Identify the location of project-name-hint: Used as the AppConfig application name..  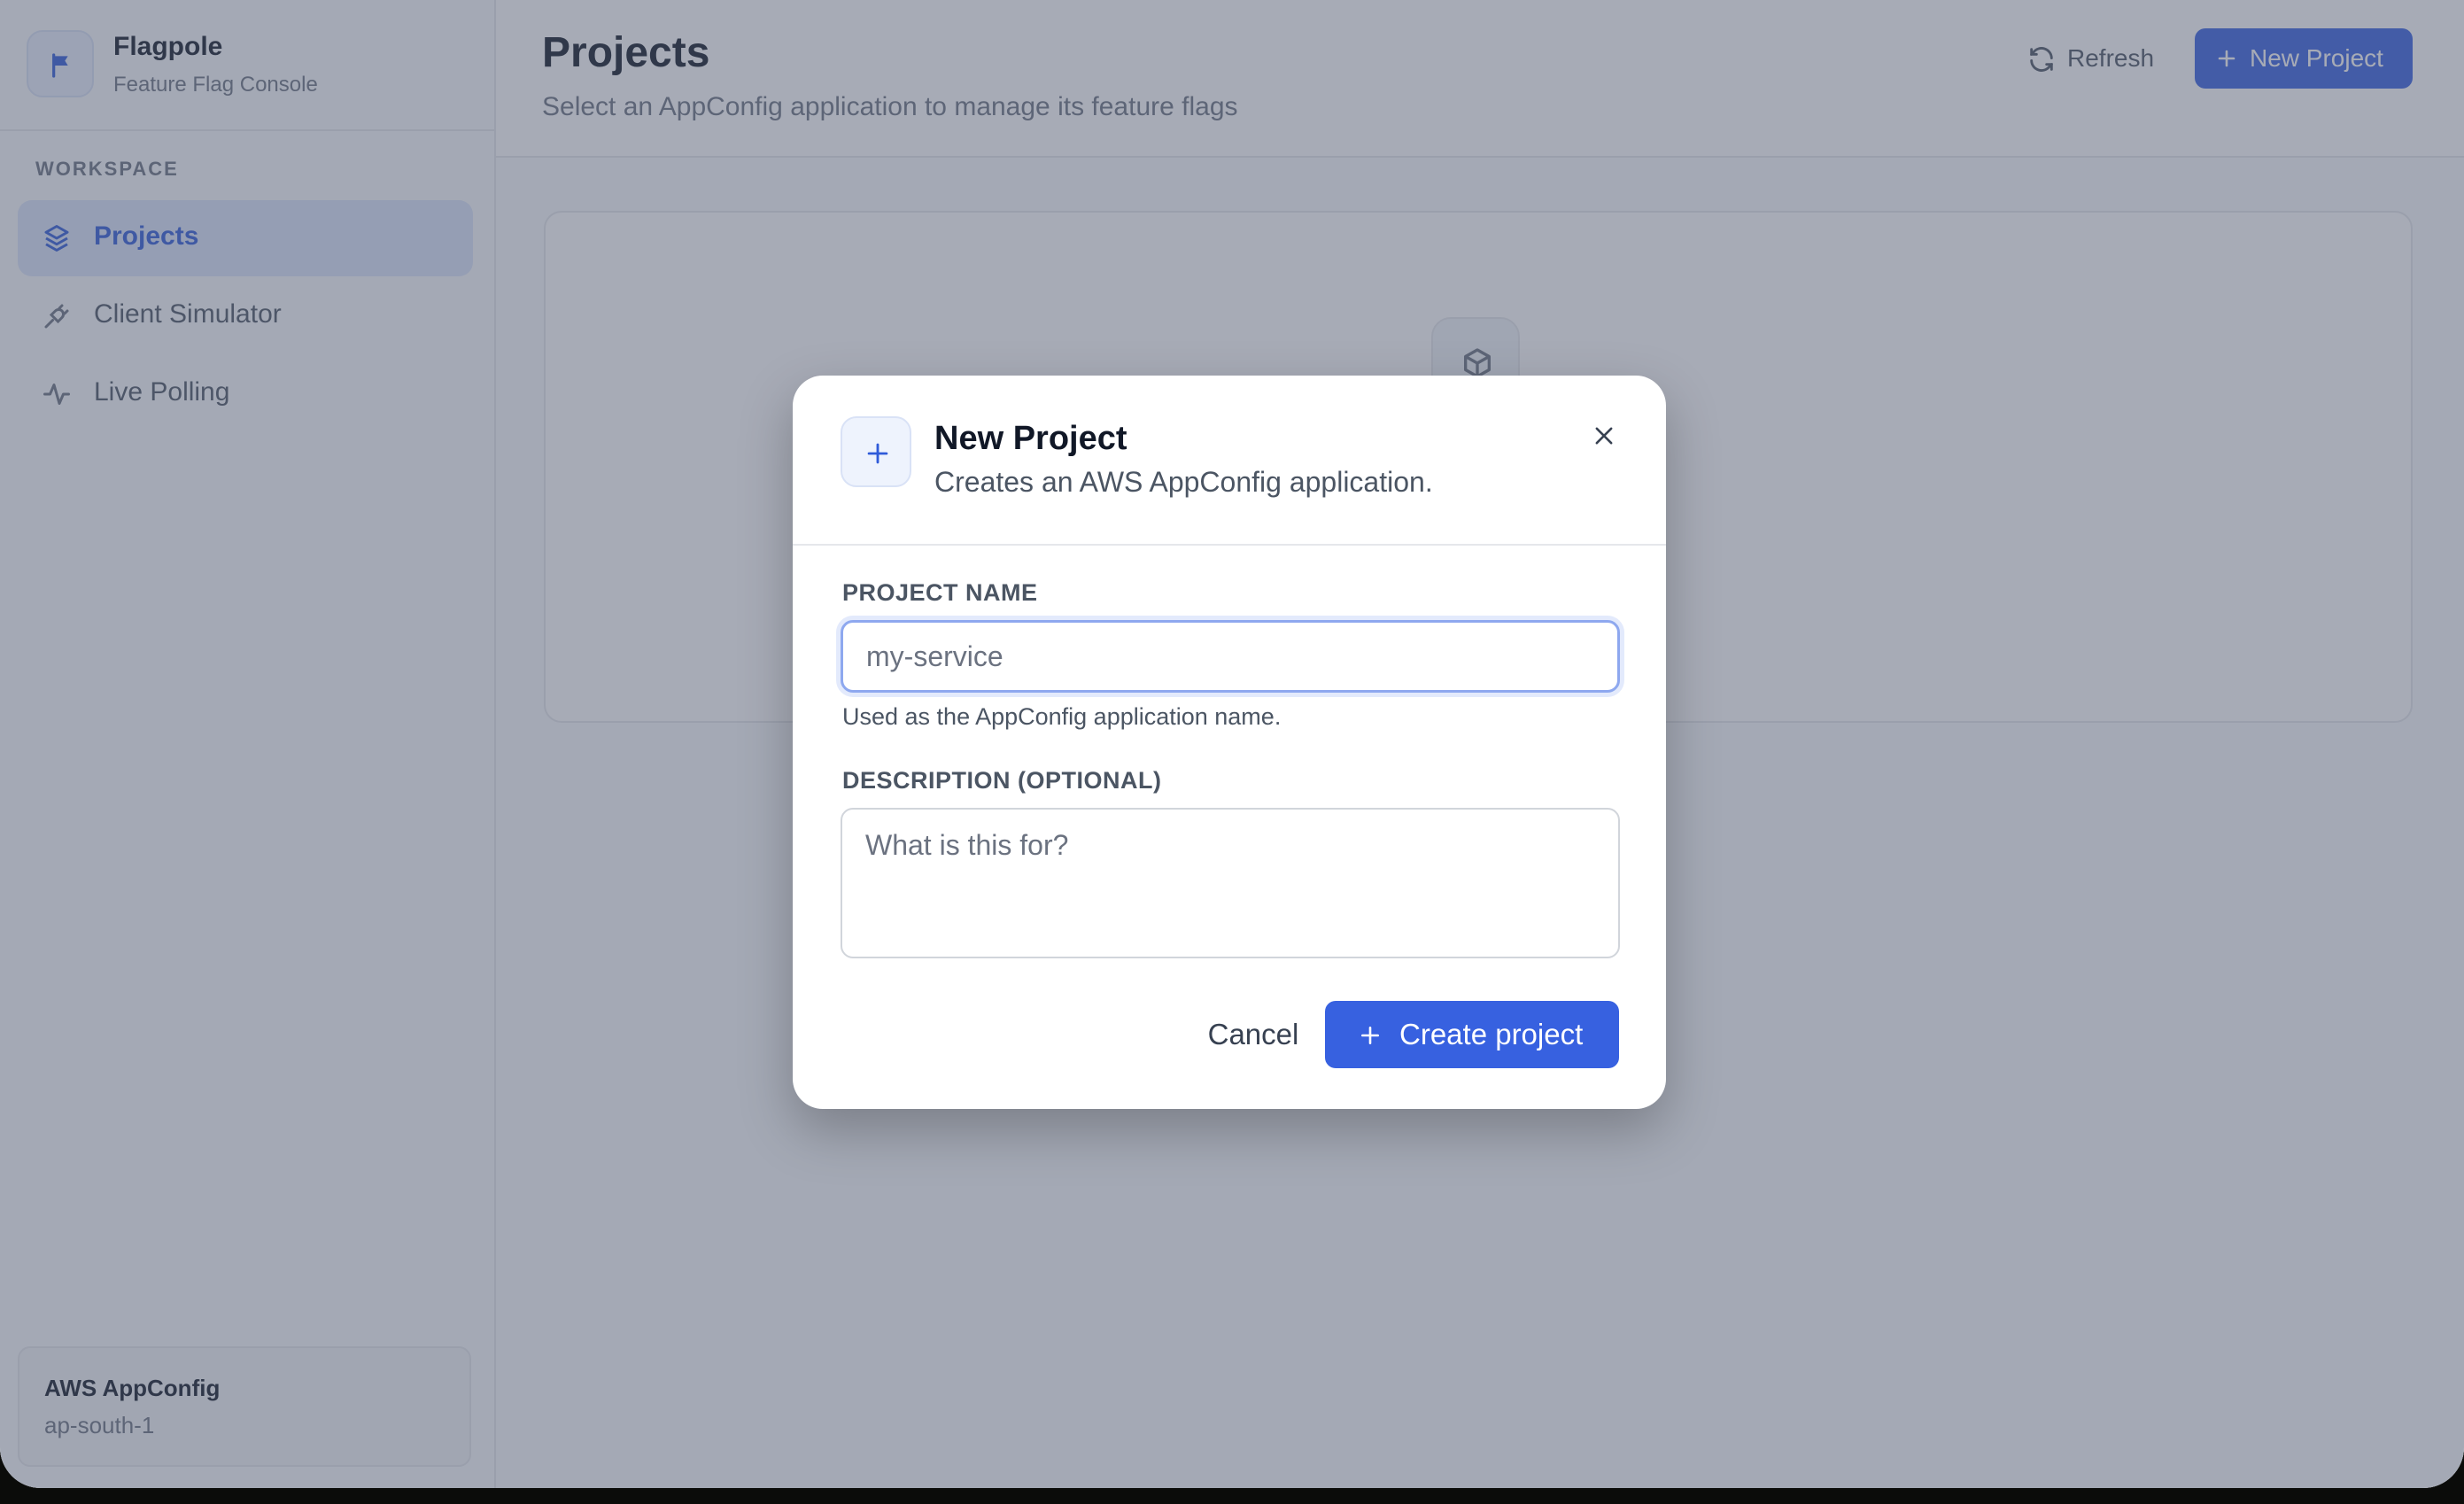
(1062, 716).